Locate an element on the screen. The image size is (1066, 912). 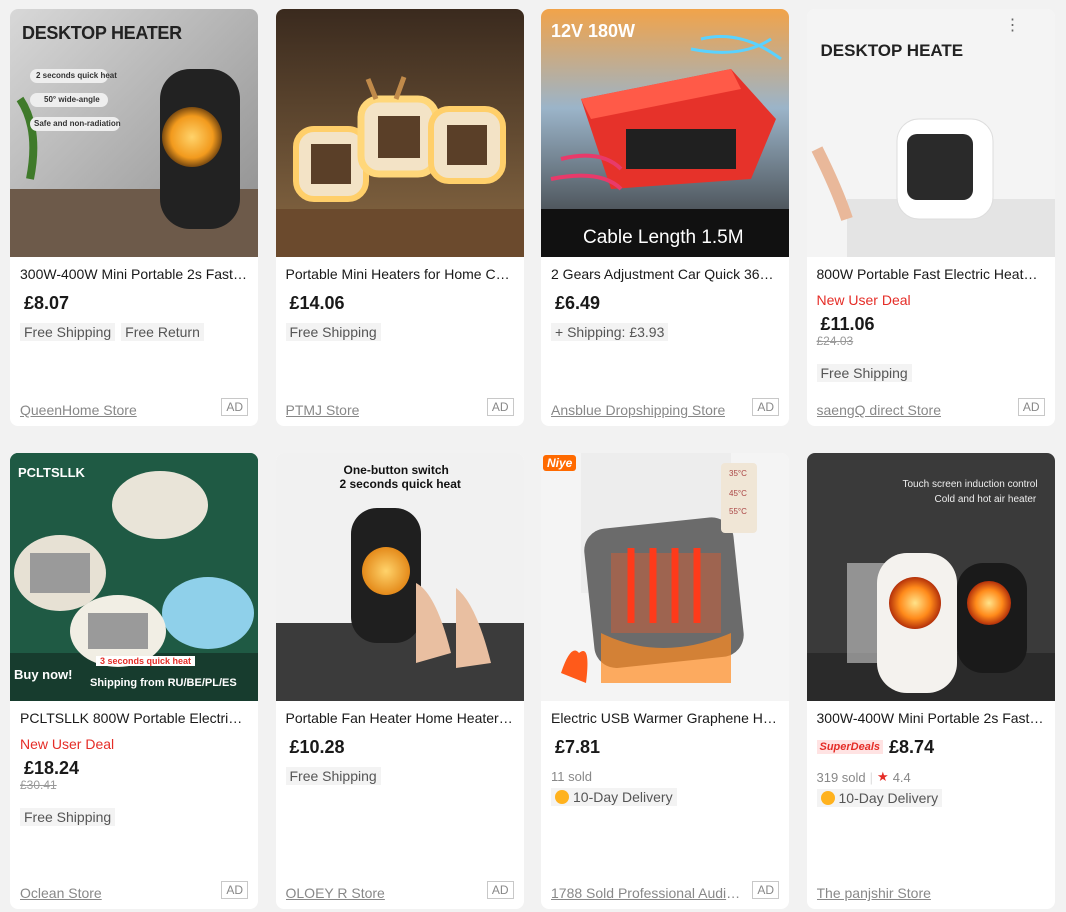
product-image: One-button switch 2 seconds quick heat is located at coordinates (399, 577).